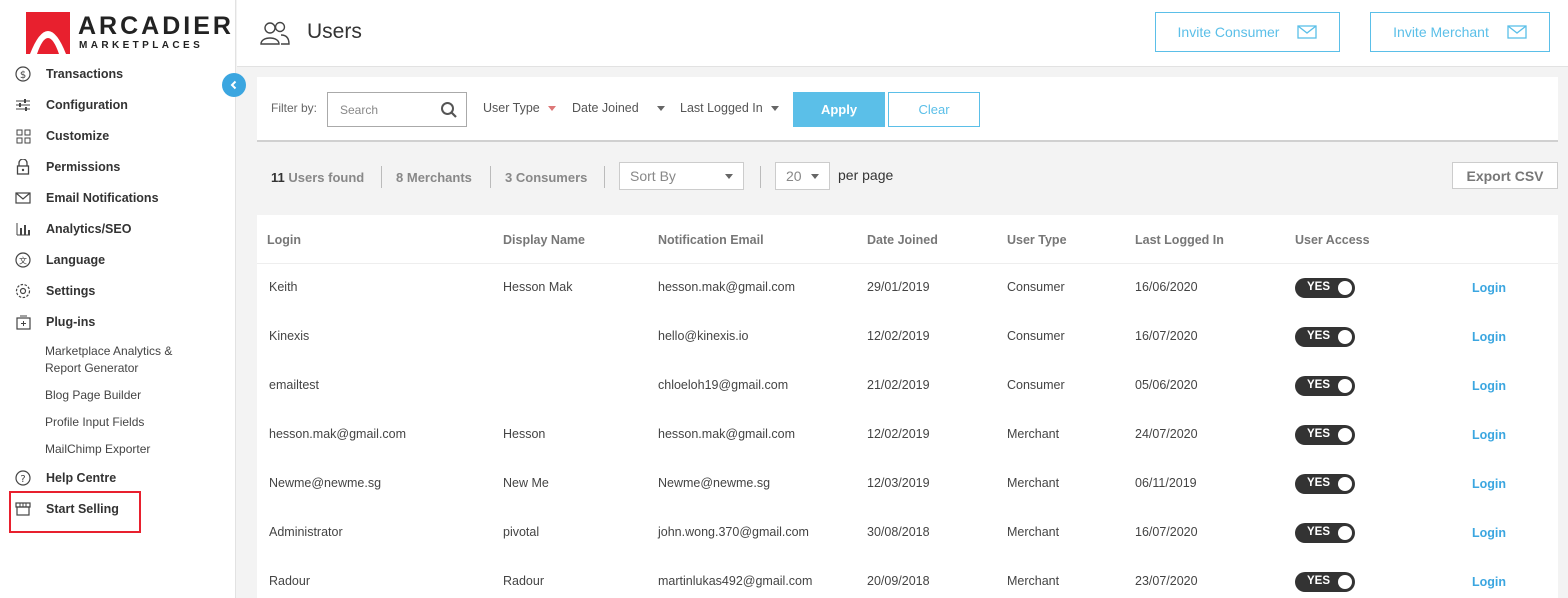 This screenshot has width=1568, height=598. I want to click on start-selling-highlight-box, so click(75, 512).